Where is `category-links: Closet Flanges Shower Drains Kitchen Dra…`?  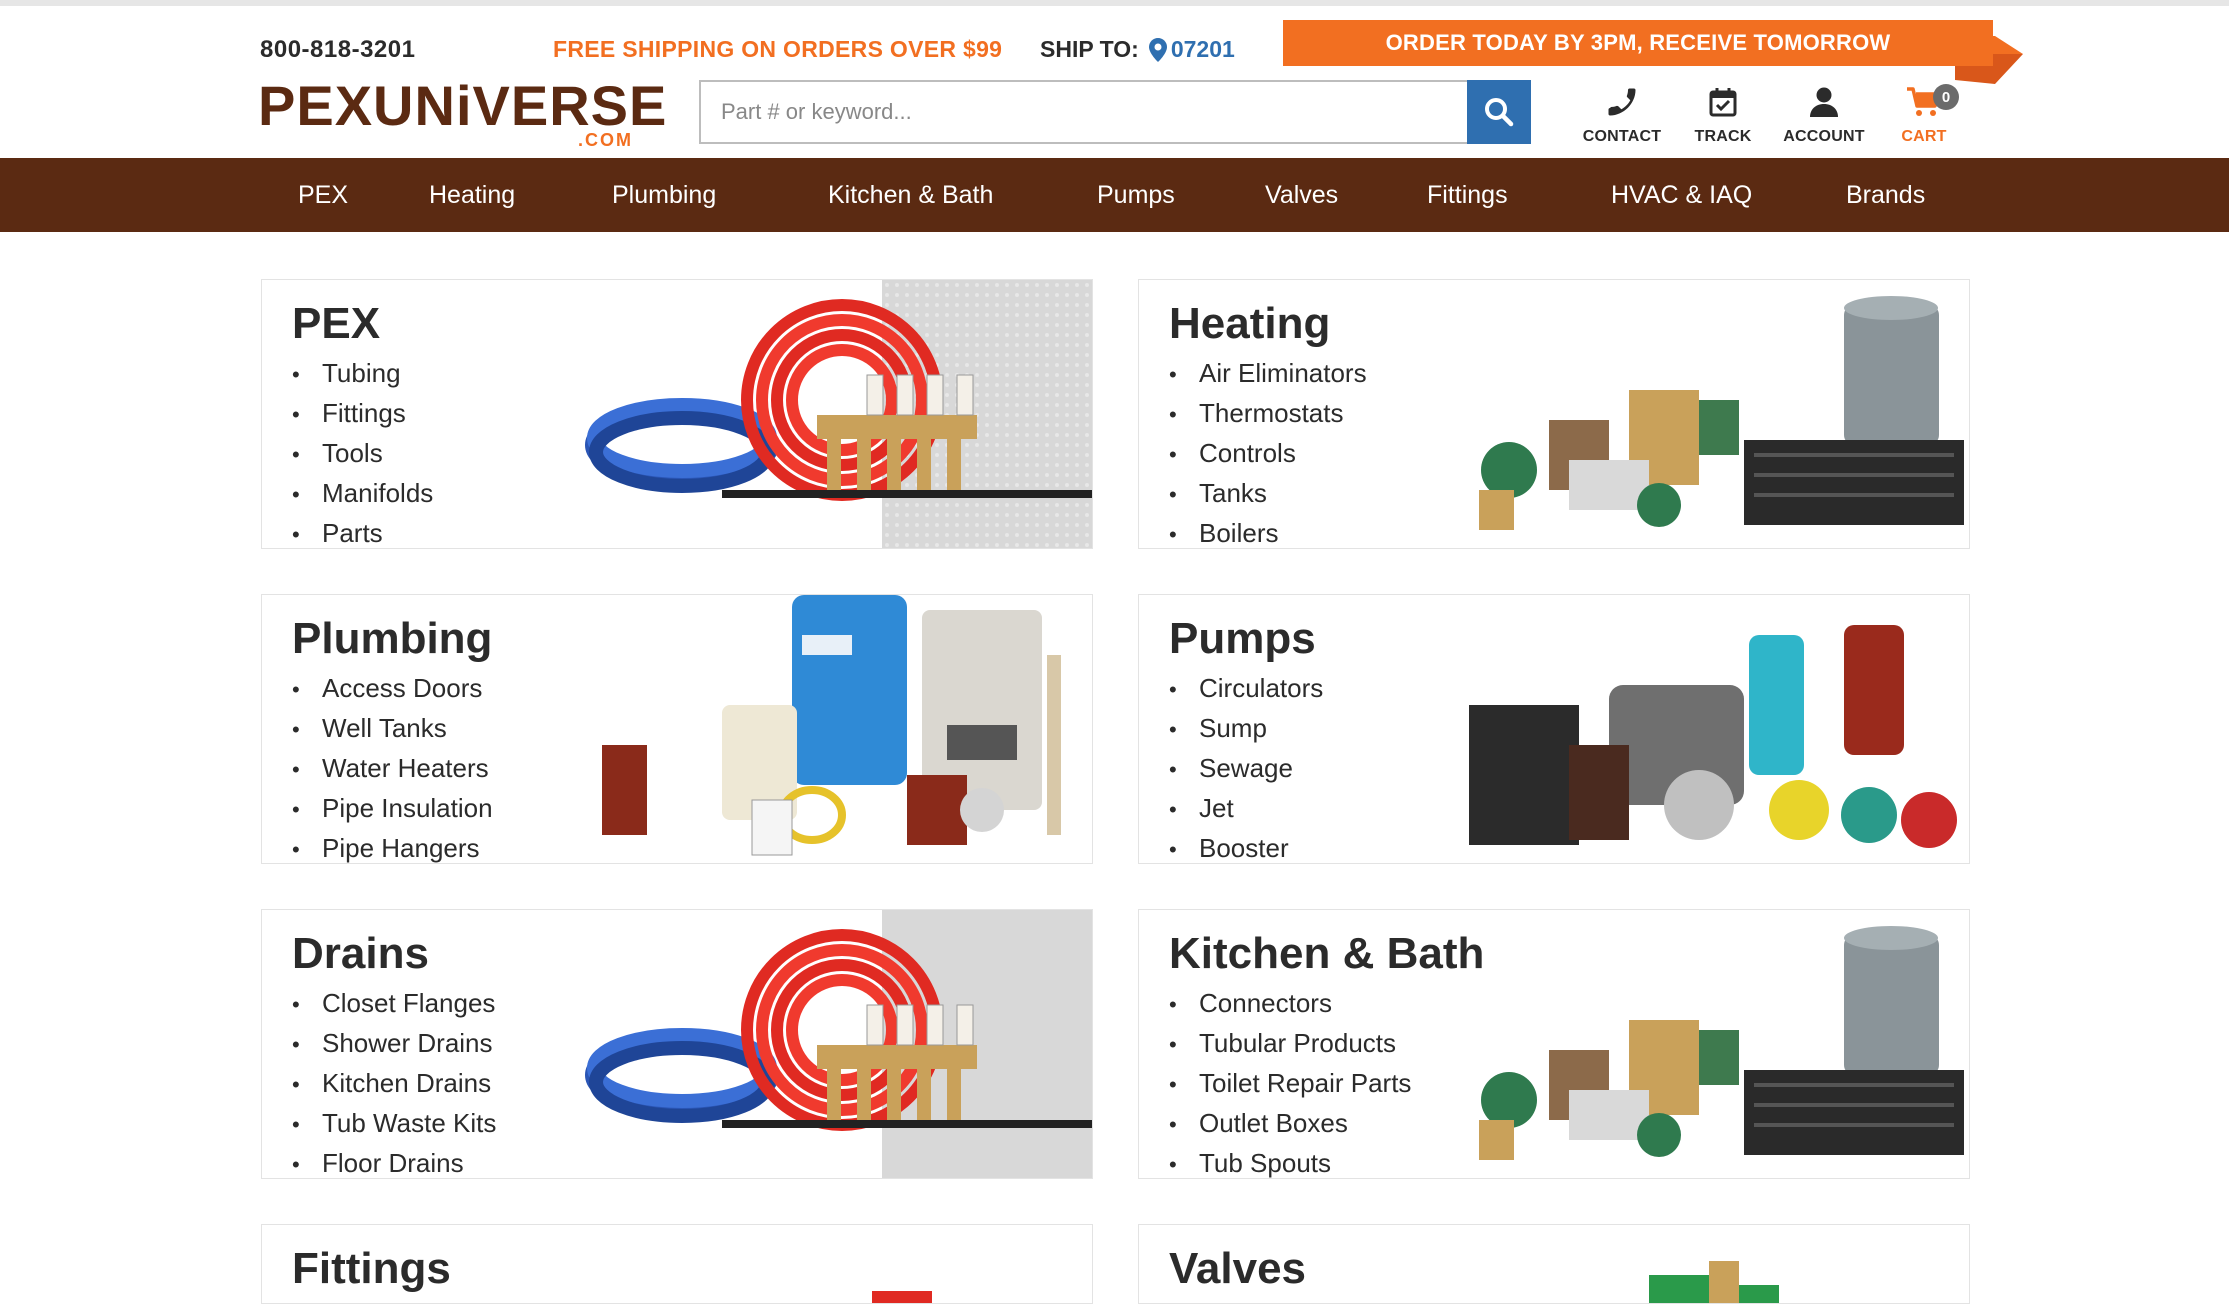 category-links: Closet Flanges Shower Drains Kitchen Dra… is located at coordinates (394, 1081).